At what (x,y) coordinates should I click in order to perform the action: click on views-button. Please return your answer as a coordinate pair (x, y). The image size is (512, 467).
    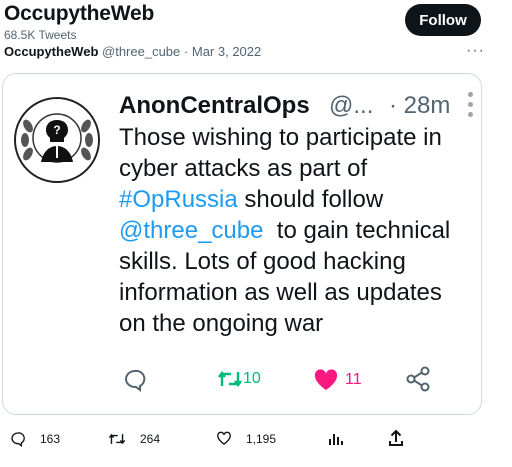
    Looking at the image, I should click on (343, 439).